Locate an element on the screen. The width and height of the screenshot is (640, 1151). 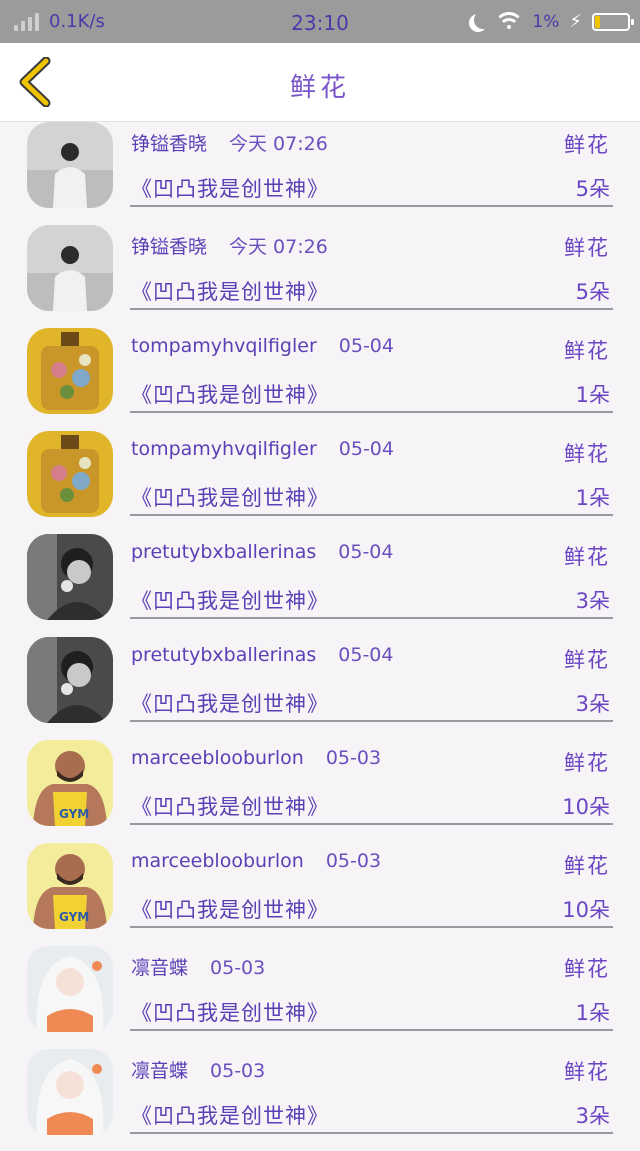
list-item: 凛音蝶 05-03 鲜花 《凹凸我是创世神》 3朵 is located at coordinates (320, 1099).